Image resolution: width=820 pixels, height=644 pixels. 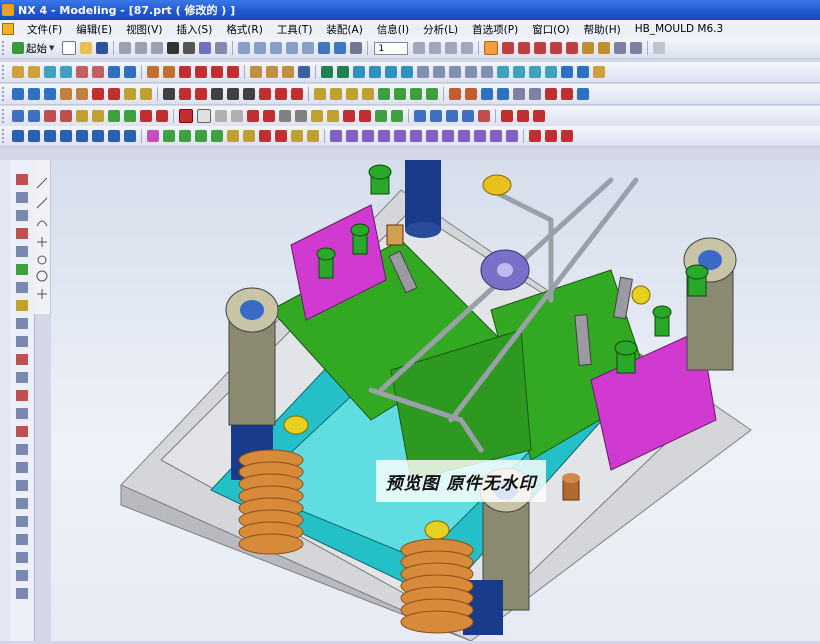 I want to click on ruled-icon, so click(x=50, y=94).